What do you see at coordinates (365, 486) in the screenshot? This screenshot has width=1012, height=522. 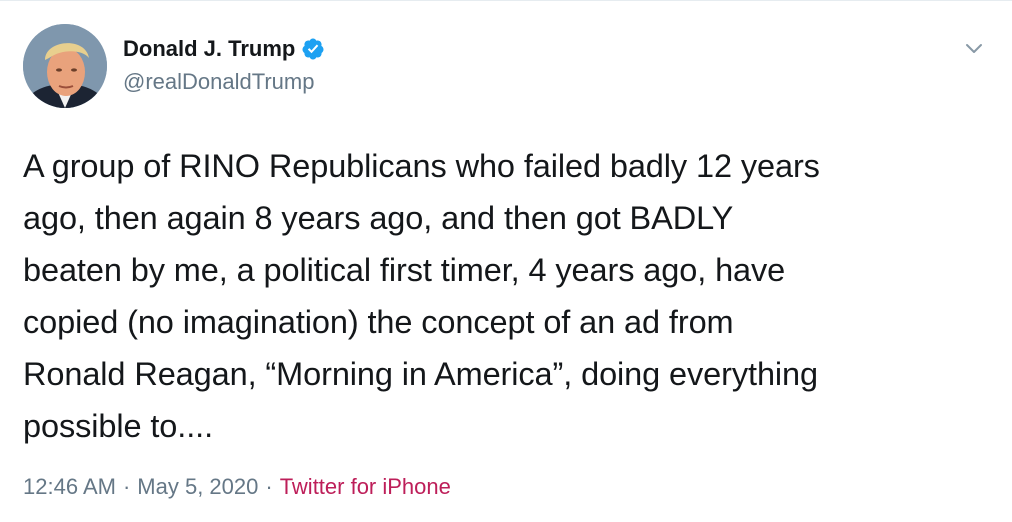 I see `tweet-source-link: Twitter for iPhone` at bounding box center [365, 486].